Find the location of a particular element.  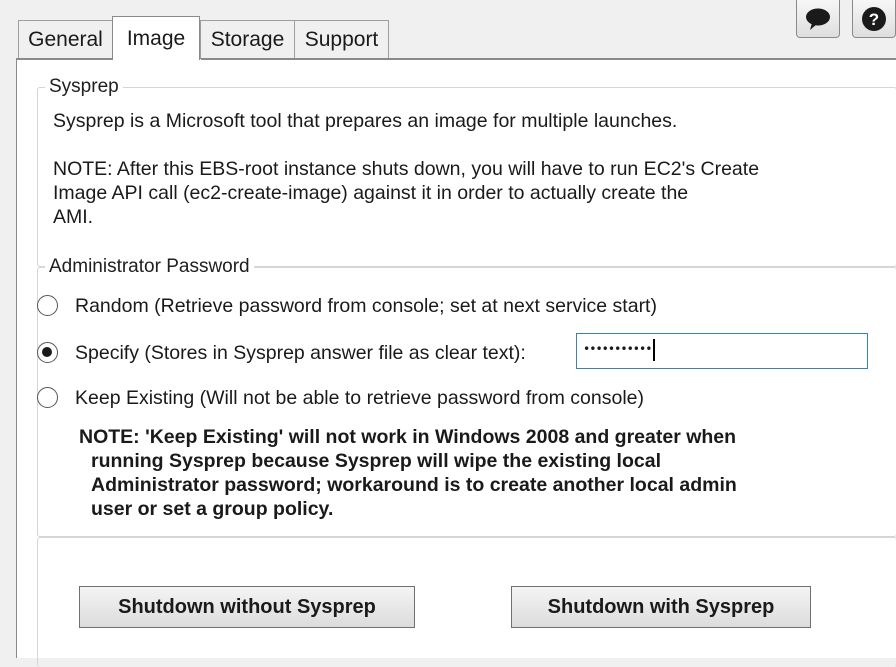

shutdown-with-sysprep-label: Shutdown with Sysprep is located at coordinates (661, 606).